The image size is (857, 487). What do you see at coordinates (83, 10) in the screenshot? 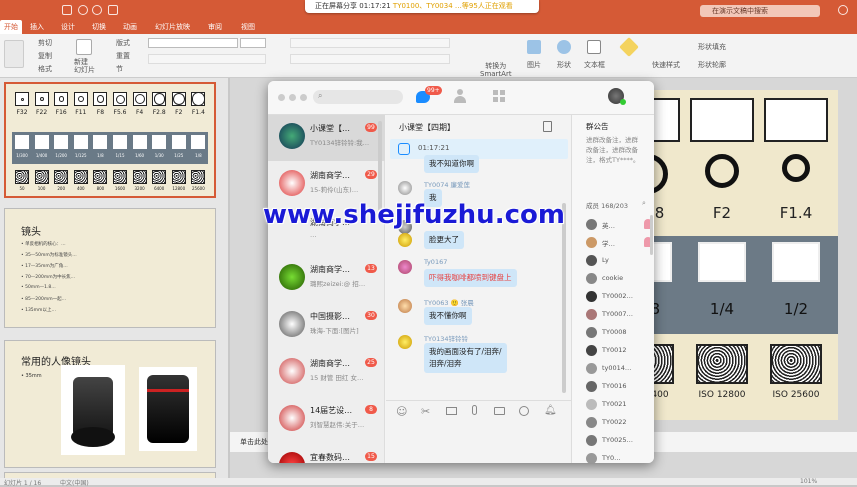
I see `undo-icon` at bounding box center [83, 10].